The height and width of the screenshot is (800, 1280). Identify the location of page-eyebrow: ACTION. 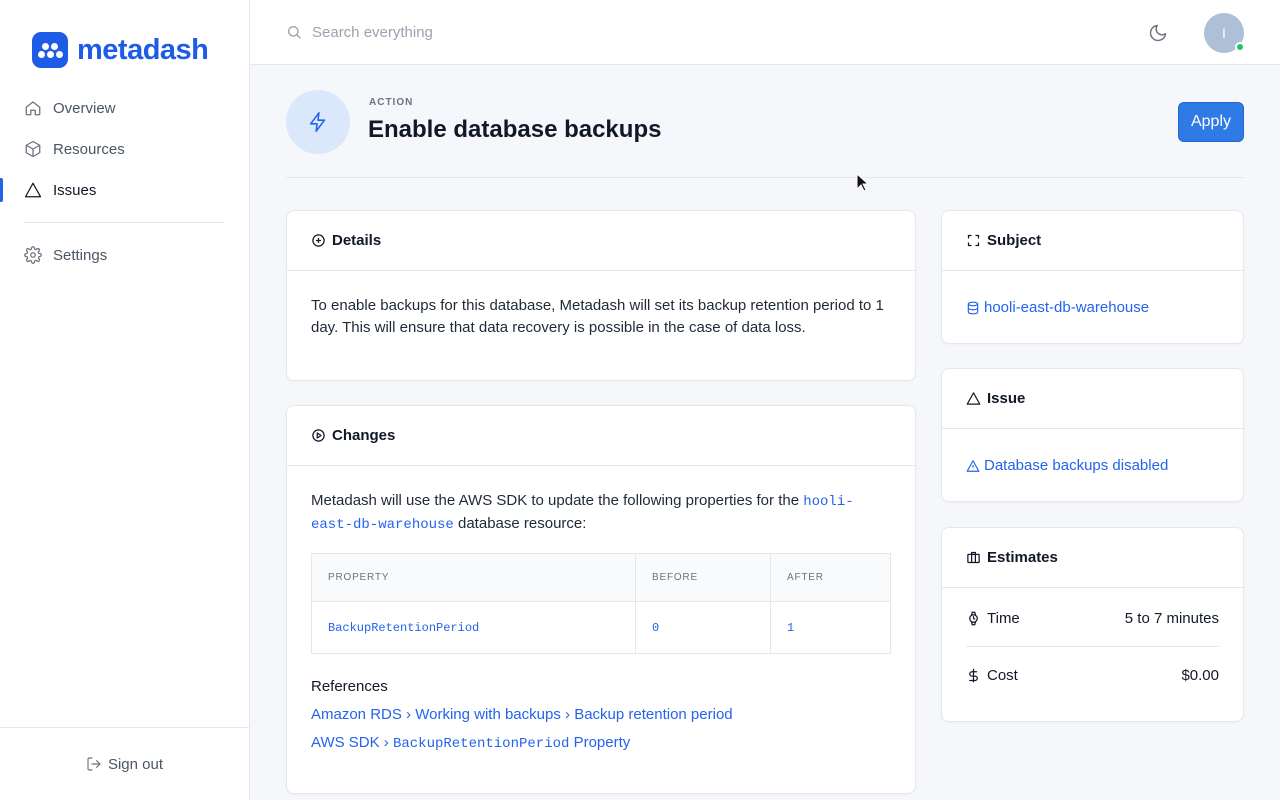
(391, 102).